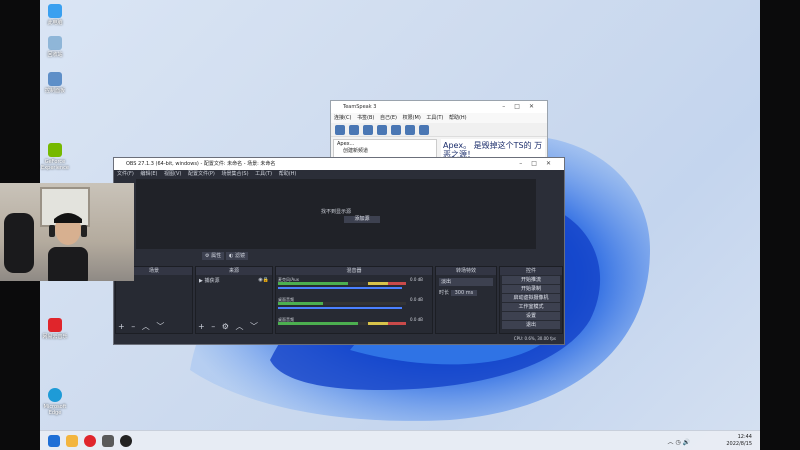 This screenshot has height=450, width=800. I want to click on speaker-mute-icon, so click(382, 130).